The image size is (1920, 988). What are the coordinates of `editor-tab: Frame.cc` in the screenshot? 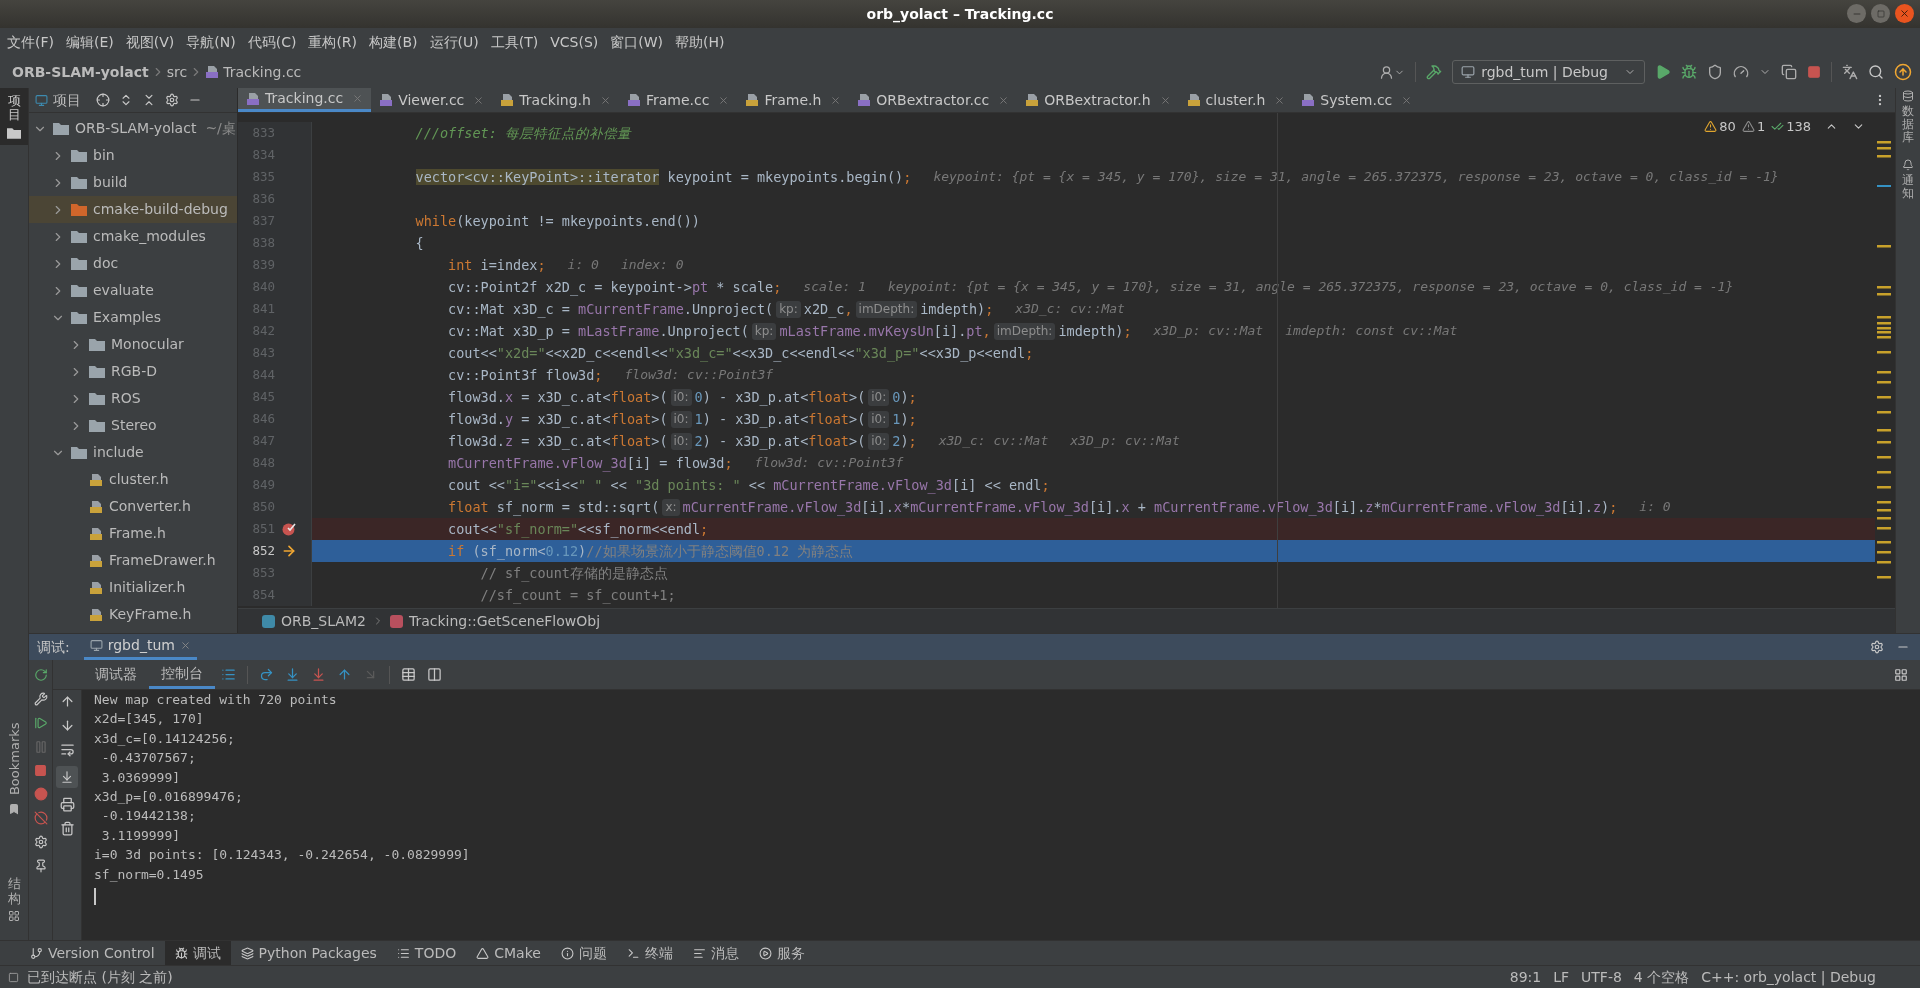 It's located at (678, 100).